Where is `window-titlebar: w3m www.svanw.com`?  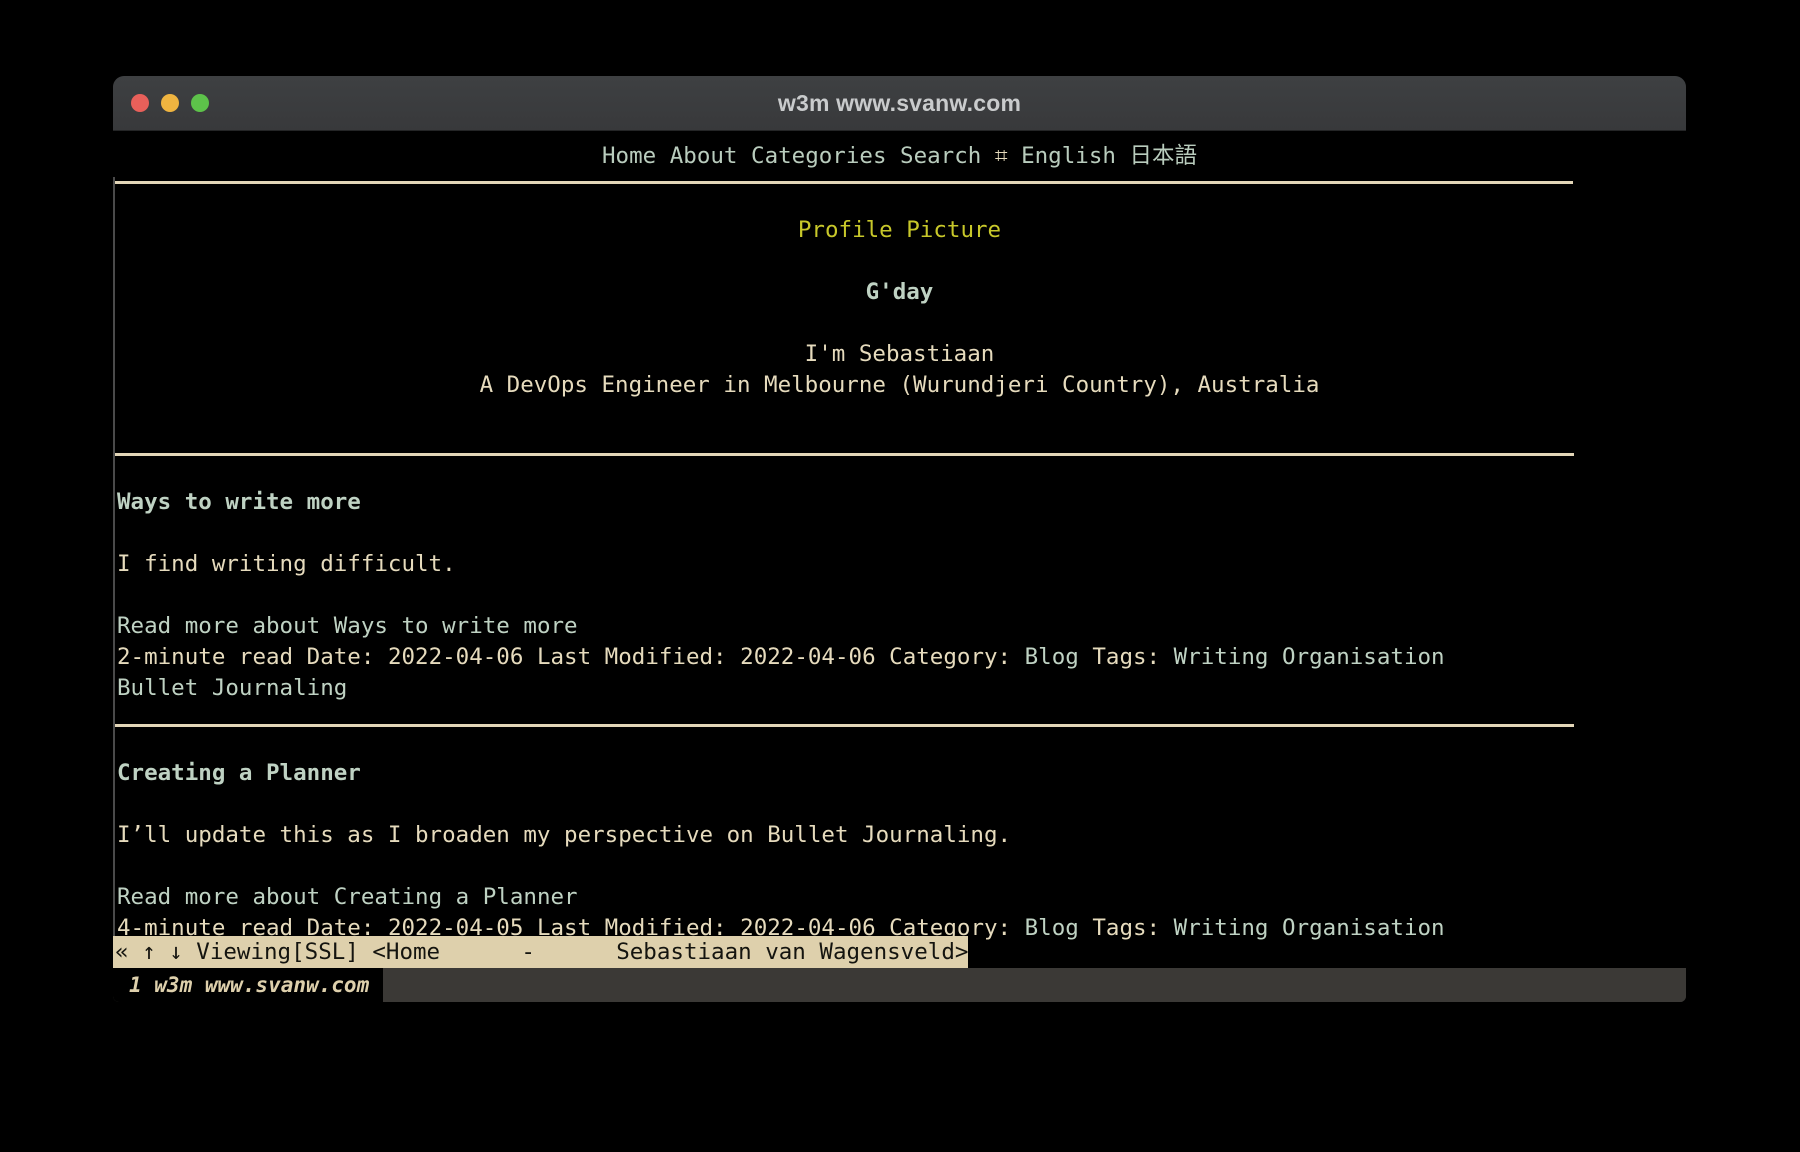
window-titlebar: w3m www.svanw.com is located at coordinates (899, 103).